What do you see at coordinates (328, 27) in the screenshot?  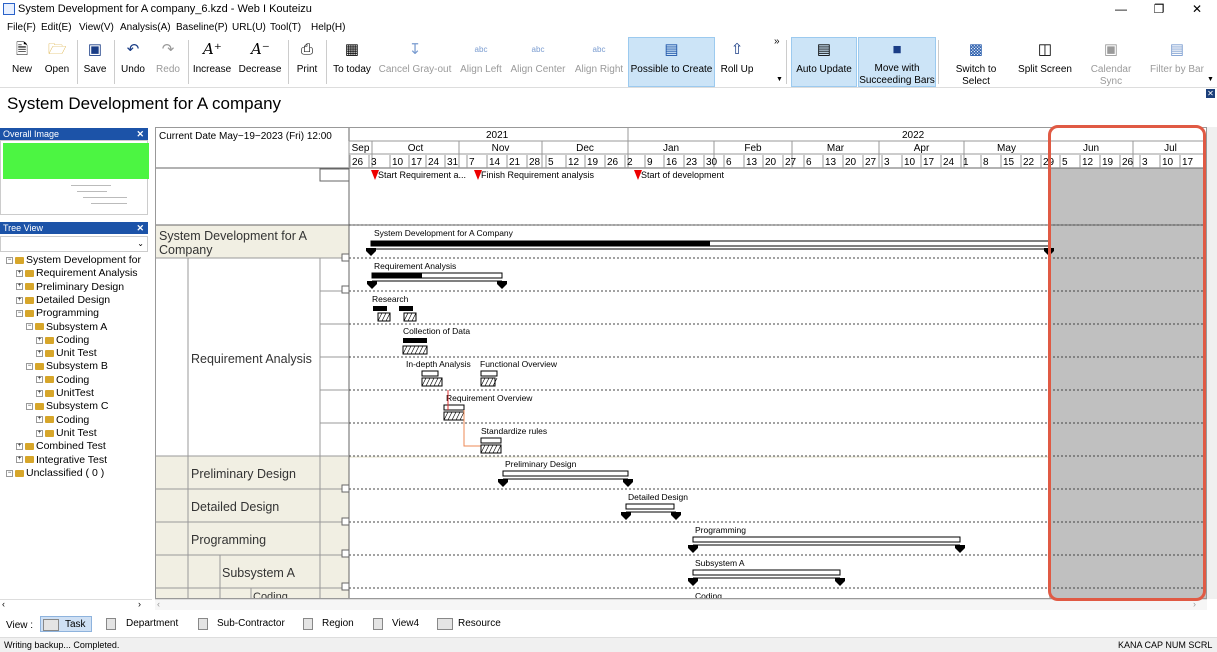 I see `menu-help: Help(H)` at bounding box center [328, 27].